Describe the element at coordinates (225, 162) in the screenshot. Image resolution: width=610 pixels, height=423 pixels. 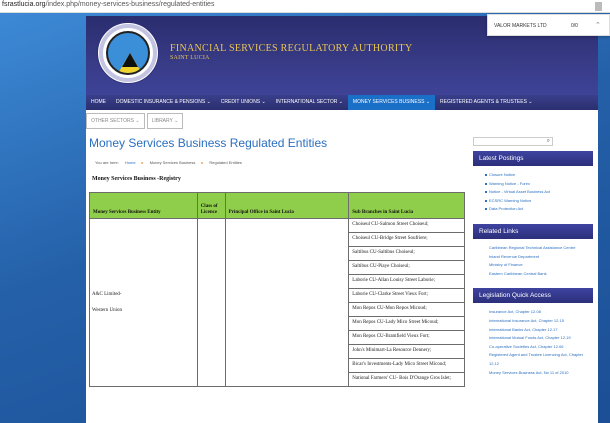
I see `breadcrumb-current: Regulated Entities` at that location.